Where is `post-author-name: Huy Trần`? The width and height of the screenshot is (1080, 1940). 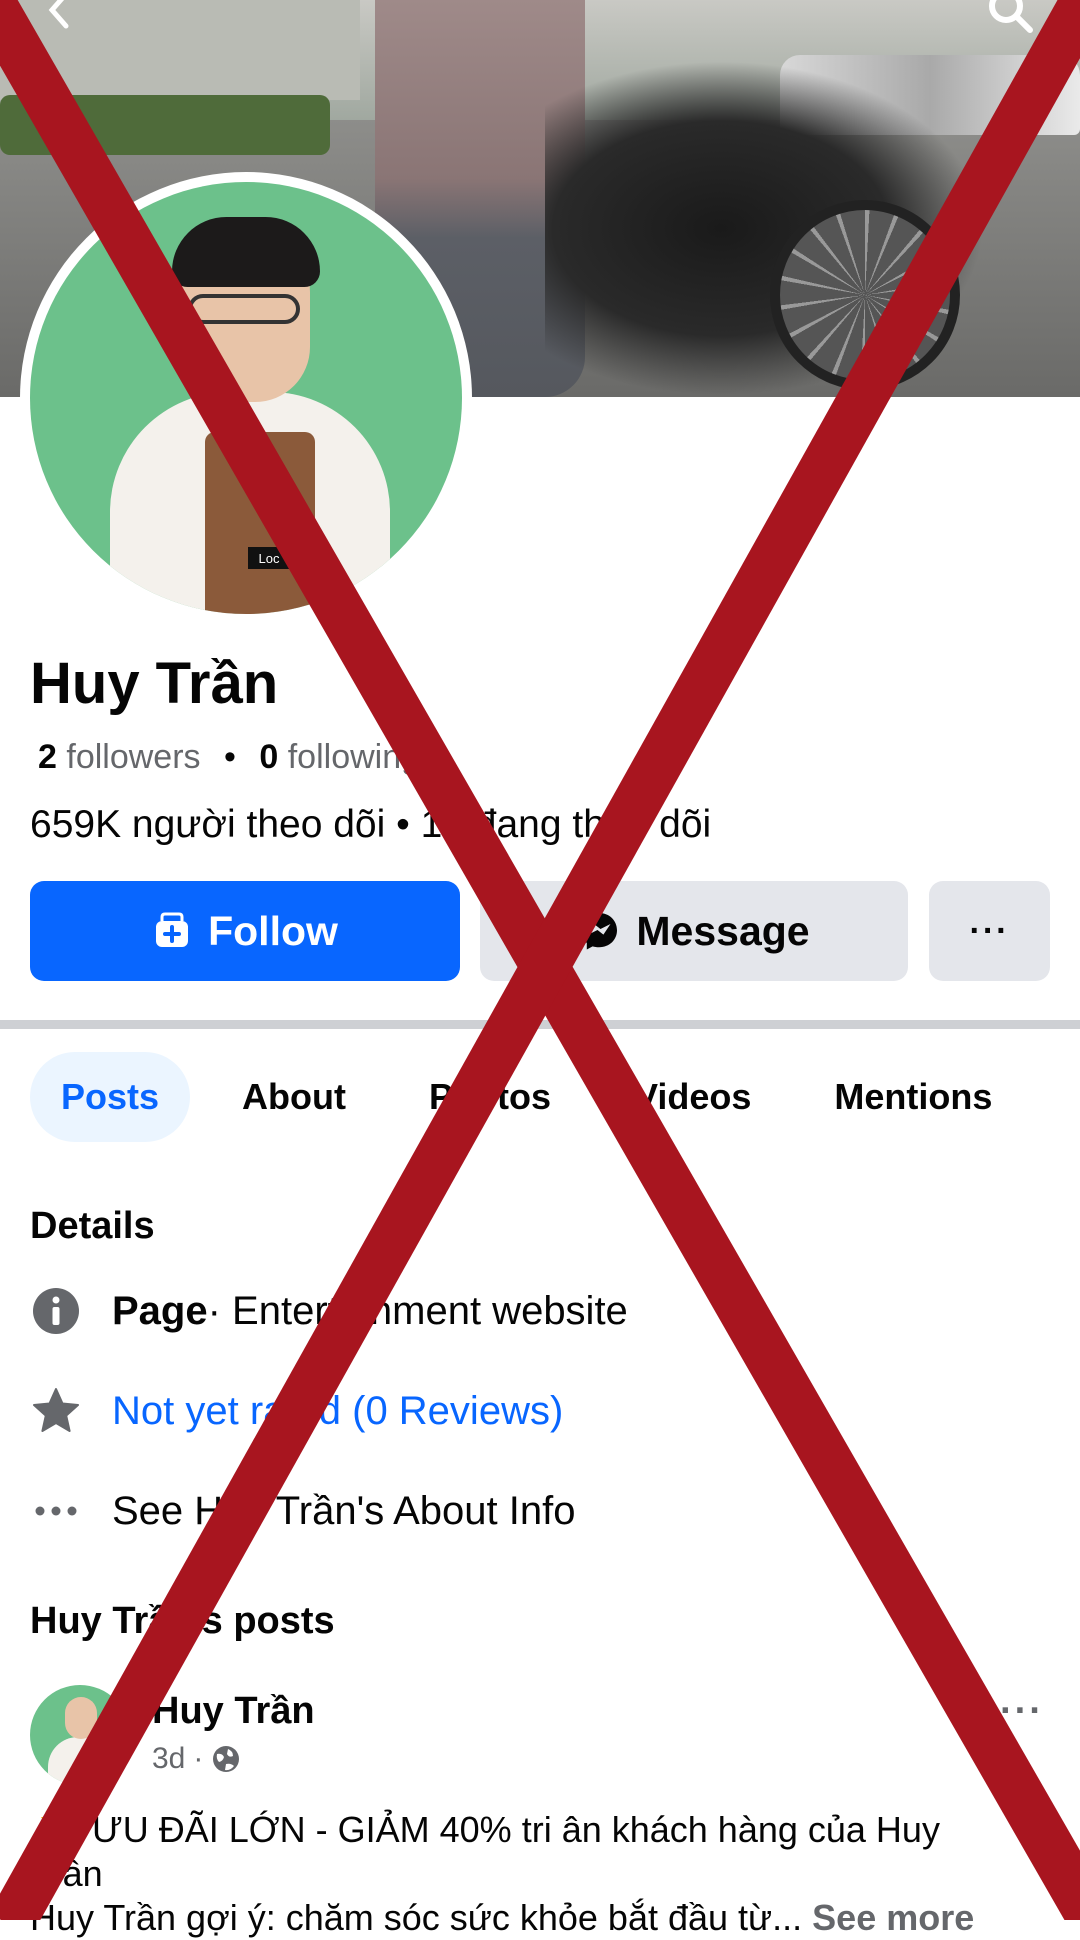 post-author-name: Huy Trần is located at coordinates (233, 1711).